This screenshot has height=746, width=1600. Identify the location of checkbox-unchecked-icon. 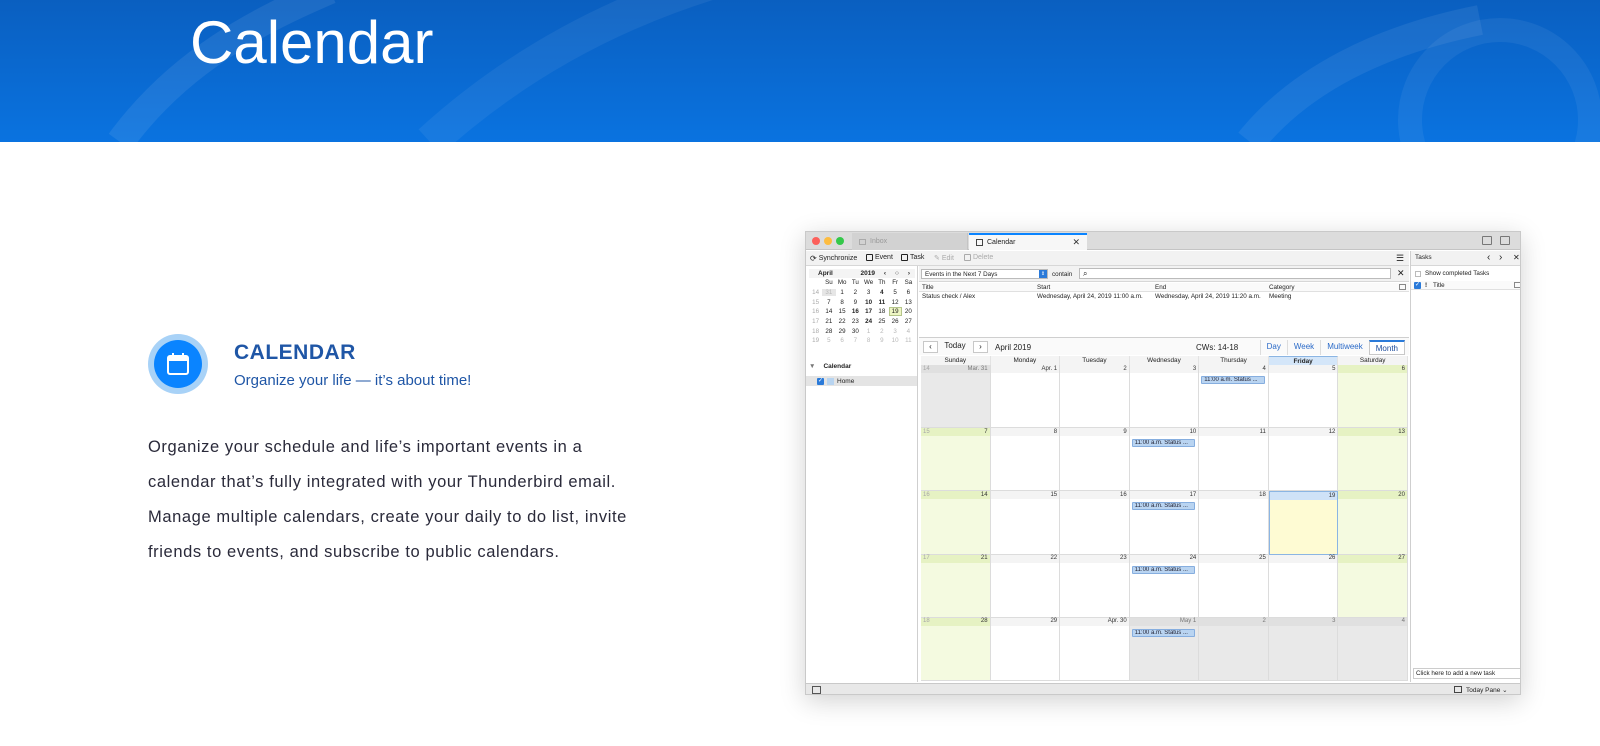
(1418, 273).